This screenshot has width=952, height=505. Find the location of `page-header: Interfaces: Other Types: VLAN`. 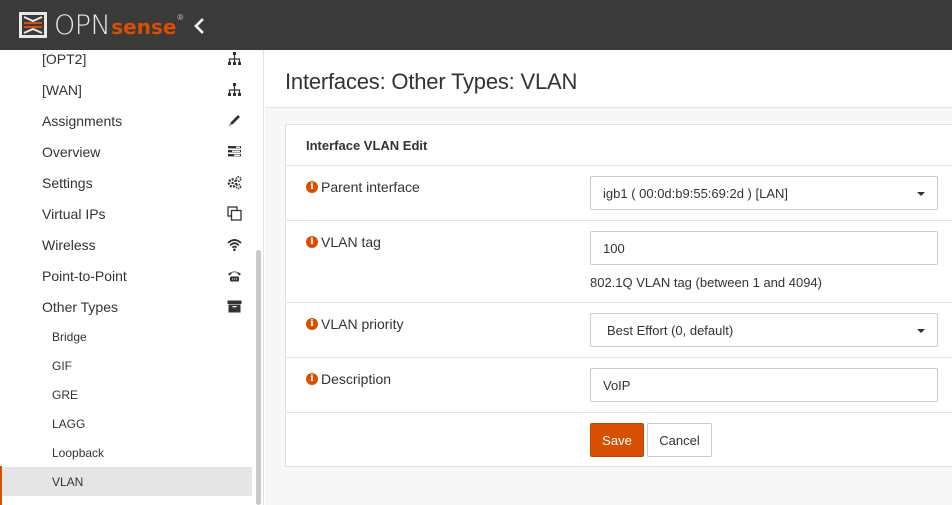

page-header: Interfaces: Other Types: VLAN is located at coordinates (608, 79).